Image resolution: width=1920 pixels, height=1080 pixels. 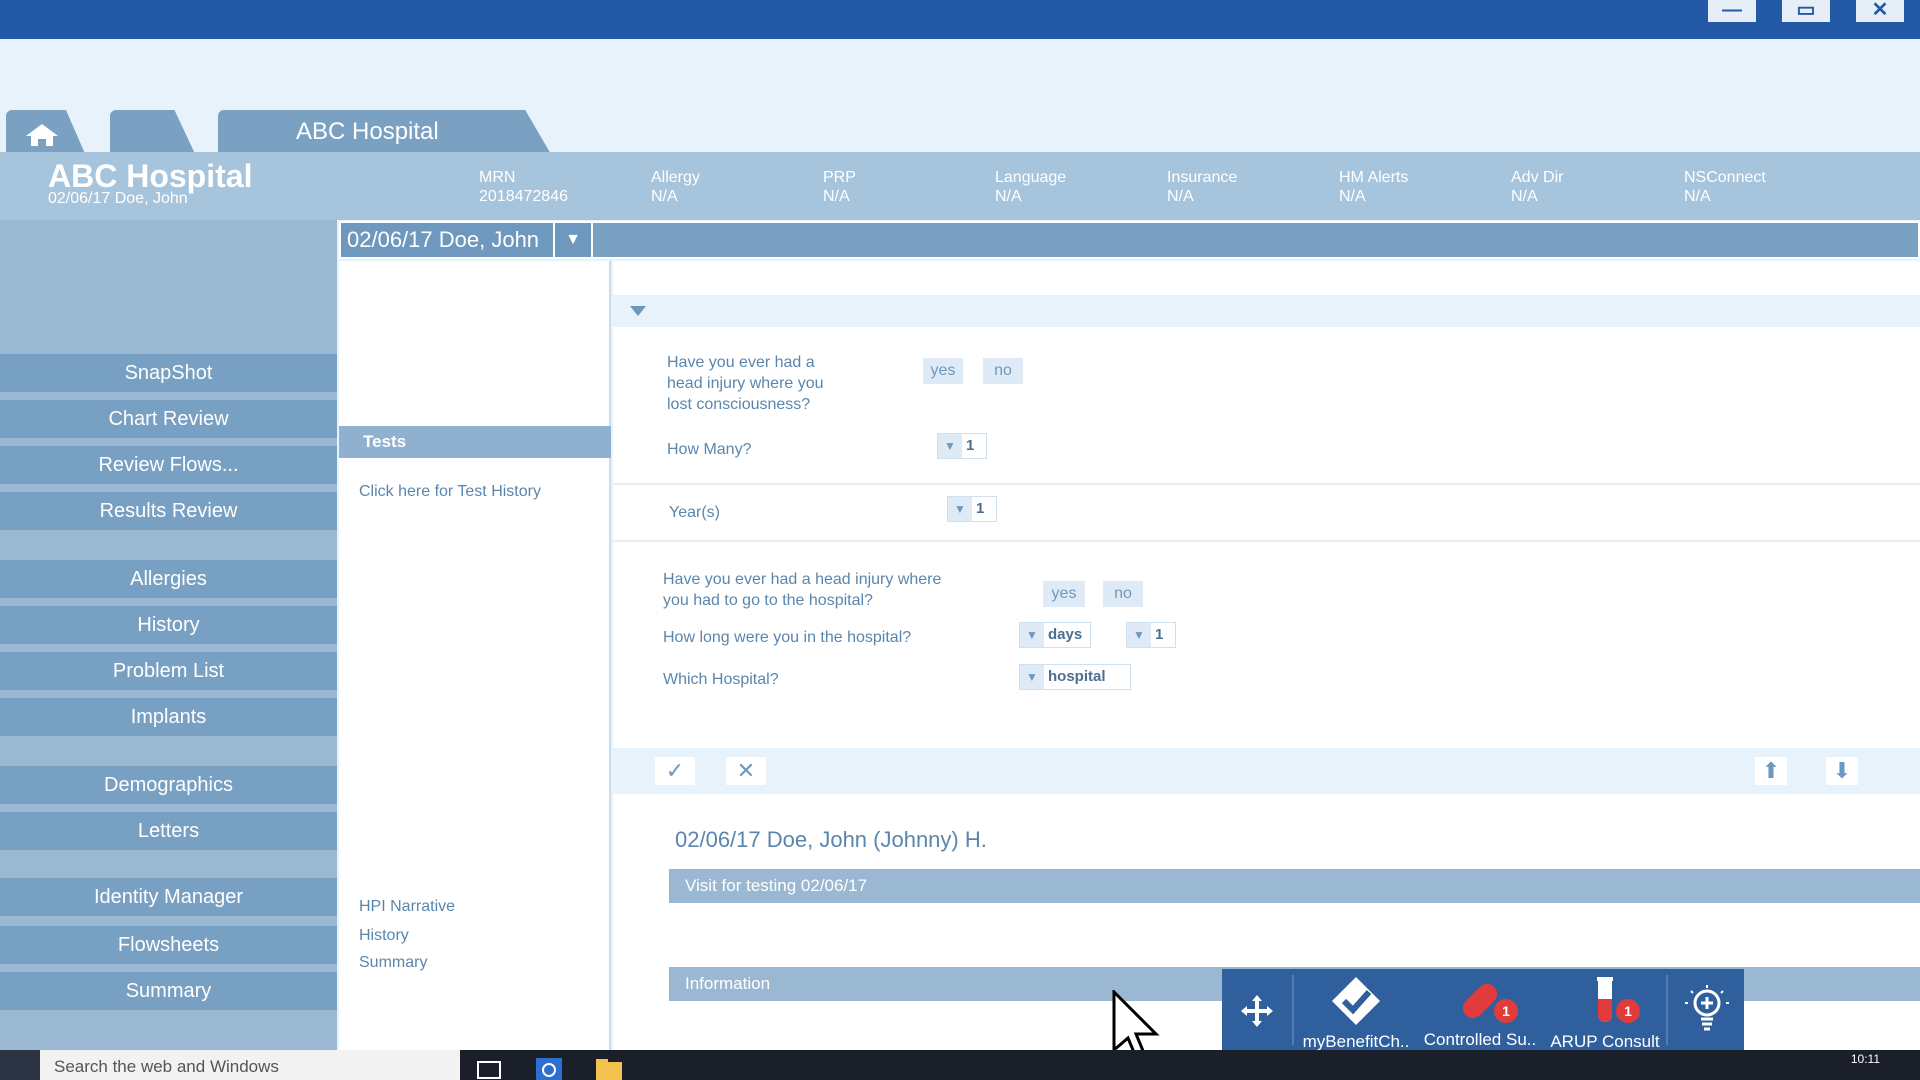 I want to click on tray-item-mybenefit: myBenefitCh.., so click(x=1356, y=1010).